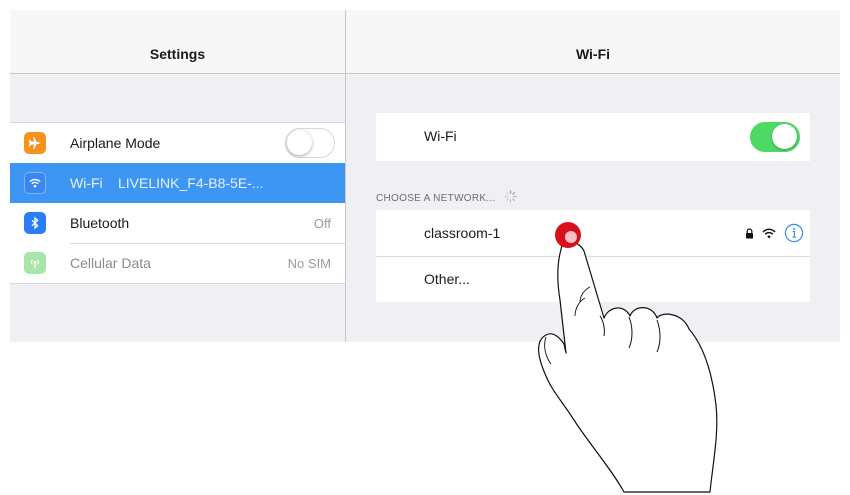 This screenshot has width=850, height=495. What do you see at coordinates (510, 198) in the screenshot?
I see `spinner-icon` at bounding box center [510, 198].